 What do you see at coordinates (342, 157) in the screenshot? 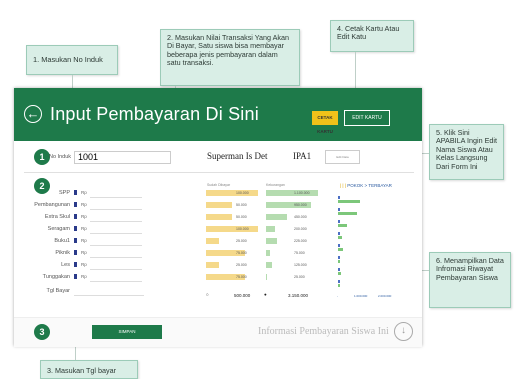
I see `edit-data-button: Edit Data` at bounding box center [342, 157].